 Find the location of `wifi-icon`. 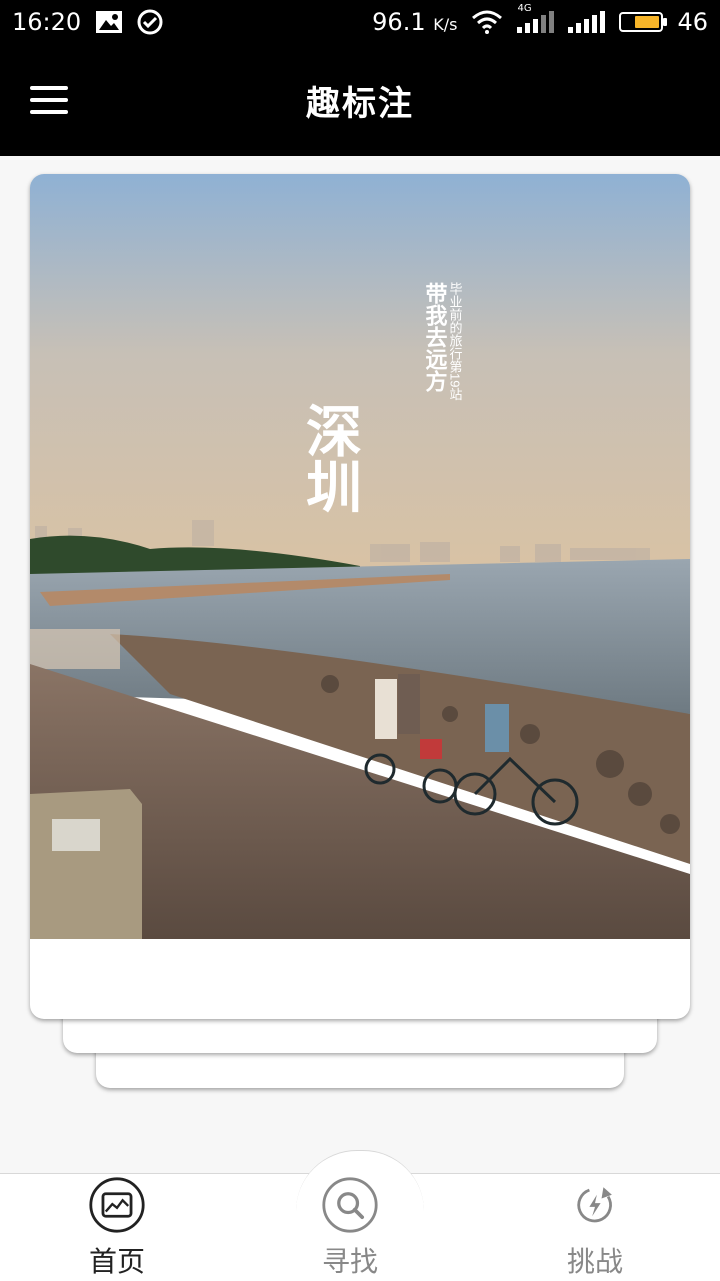

wifi-icon is located at coordinates (487, 22).